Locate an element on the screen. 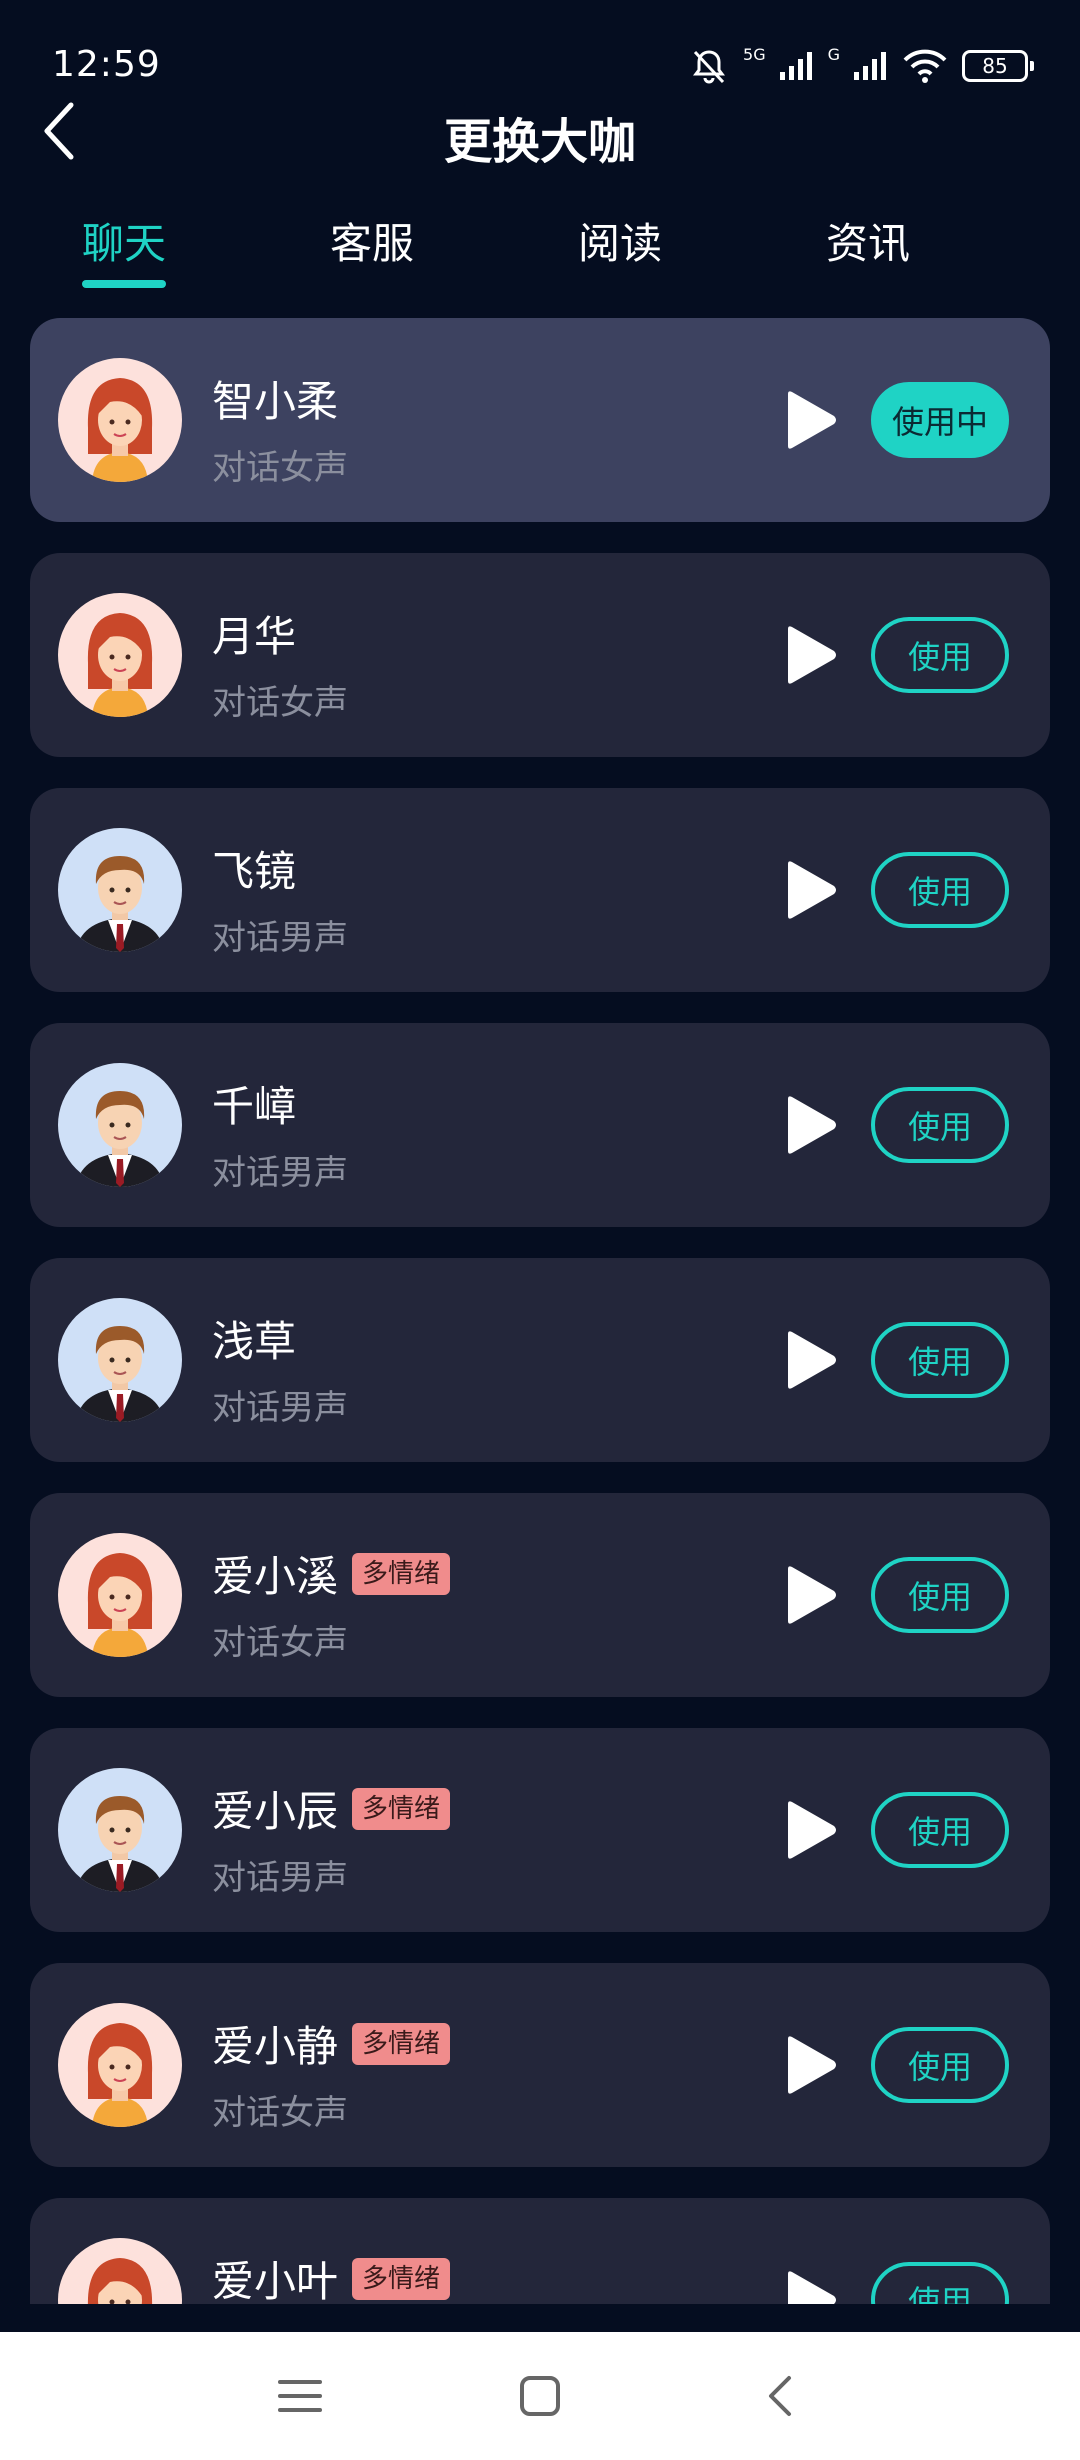 This screenshot has height=2460, width=1080. voice-name: 爱小叶 is located at coordinates (275, 2280).